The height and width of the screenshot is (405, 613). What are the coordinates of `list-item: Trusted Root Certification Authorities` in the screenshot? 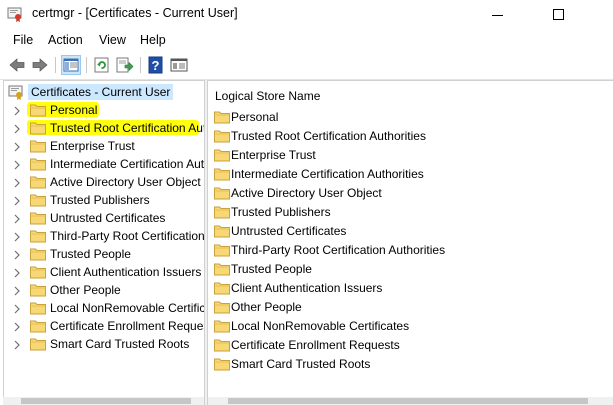 It's located at (412, 136).